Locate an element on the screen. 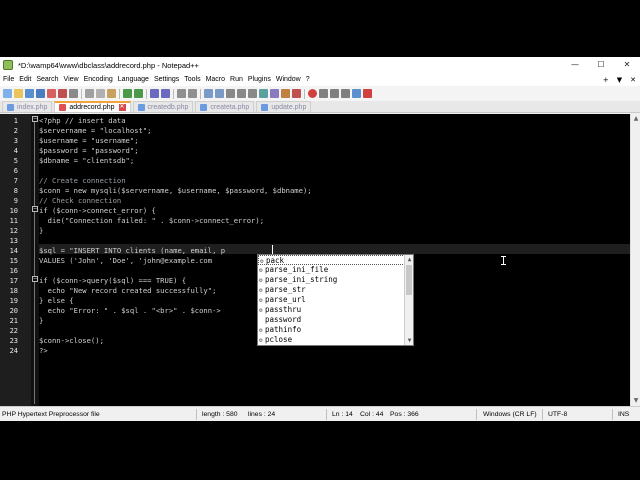 This screenshot has height=480, width=640. scrollbar-thumb is located at coordinates (409, 280).